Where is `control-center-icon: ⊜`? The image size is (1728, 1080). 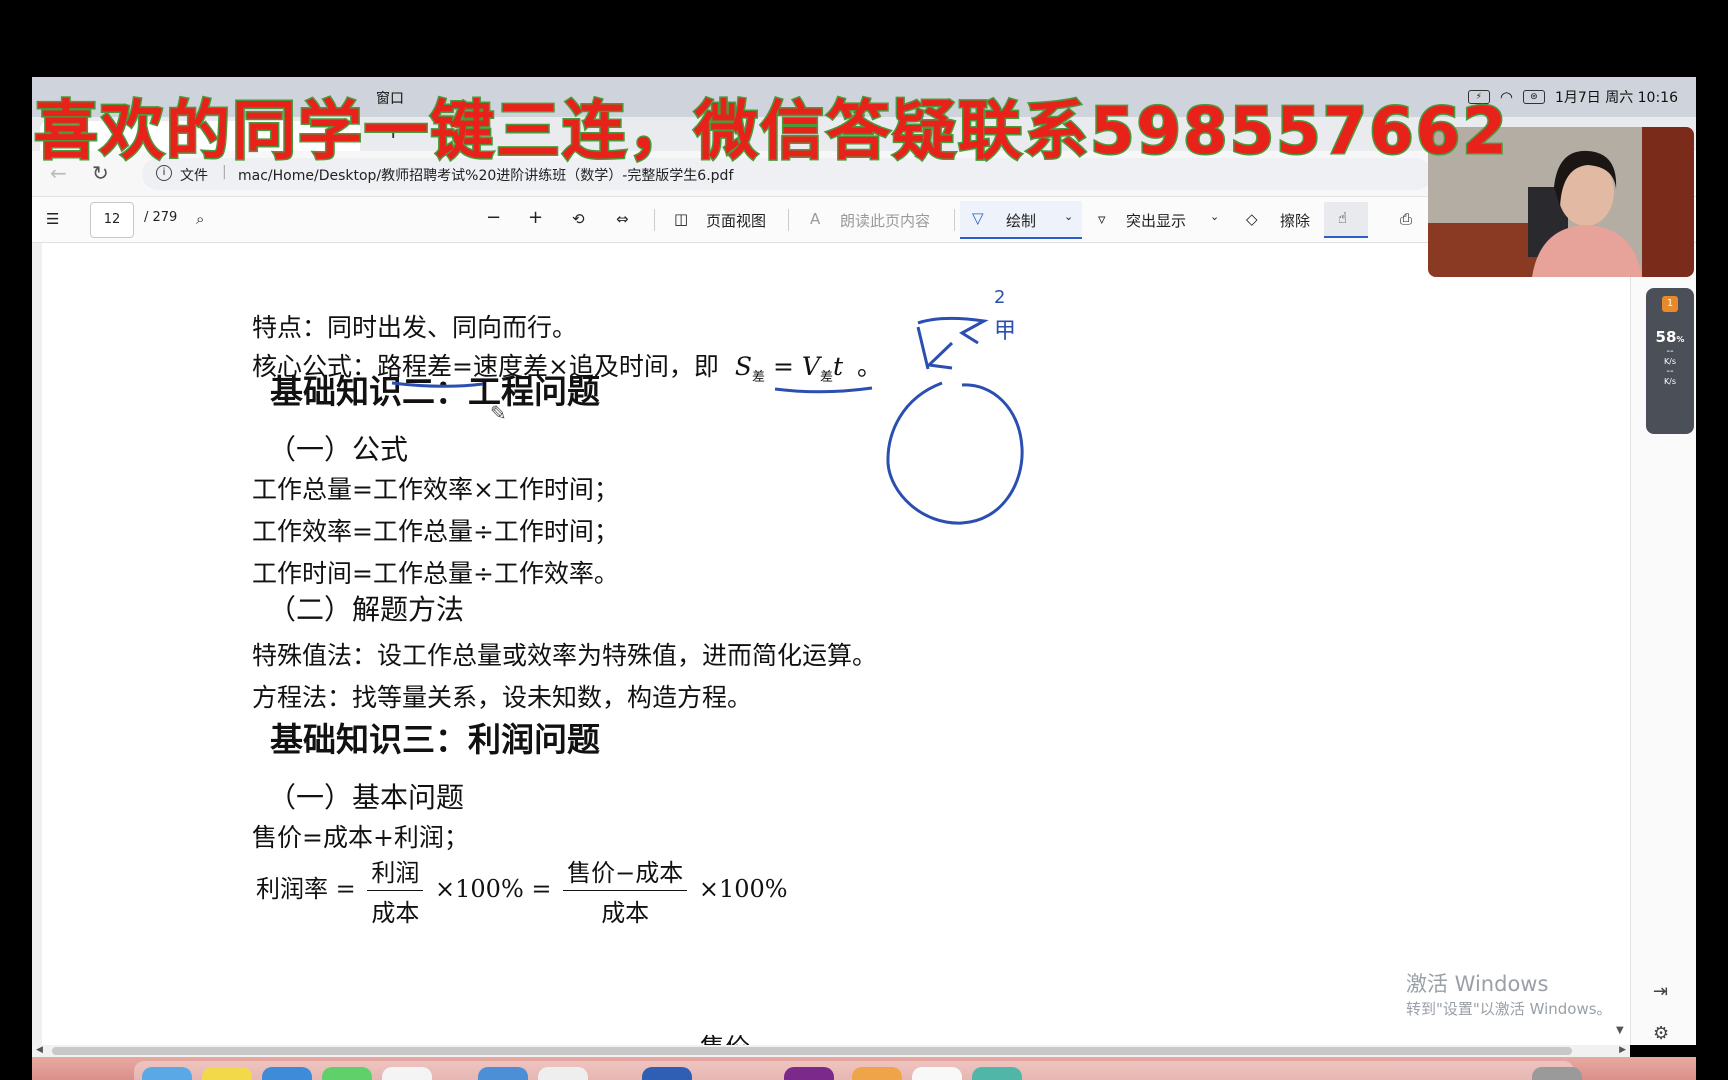 control-center-icon: ⊜ is located at coordinates (1533, 97).